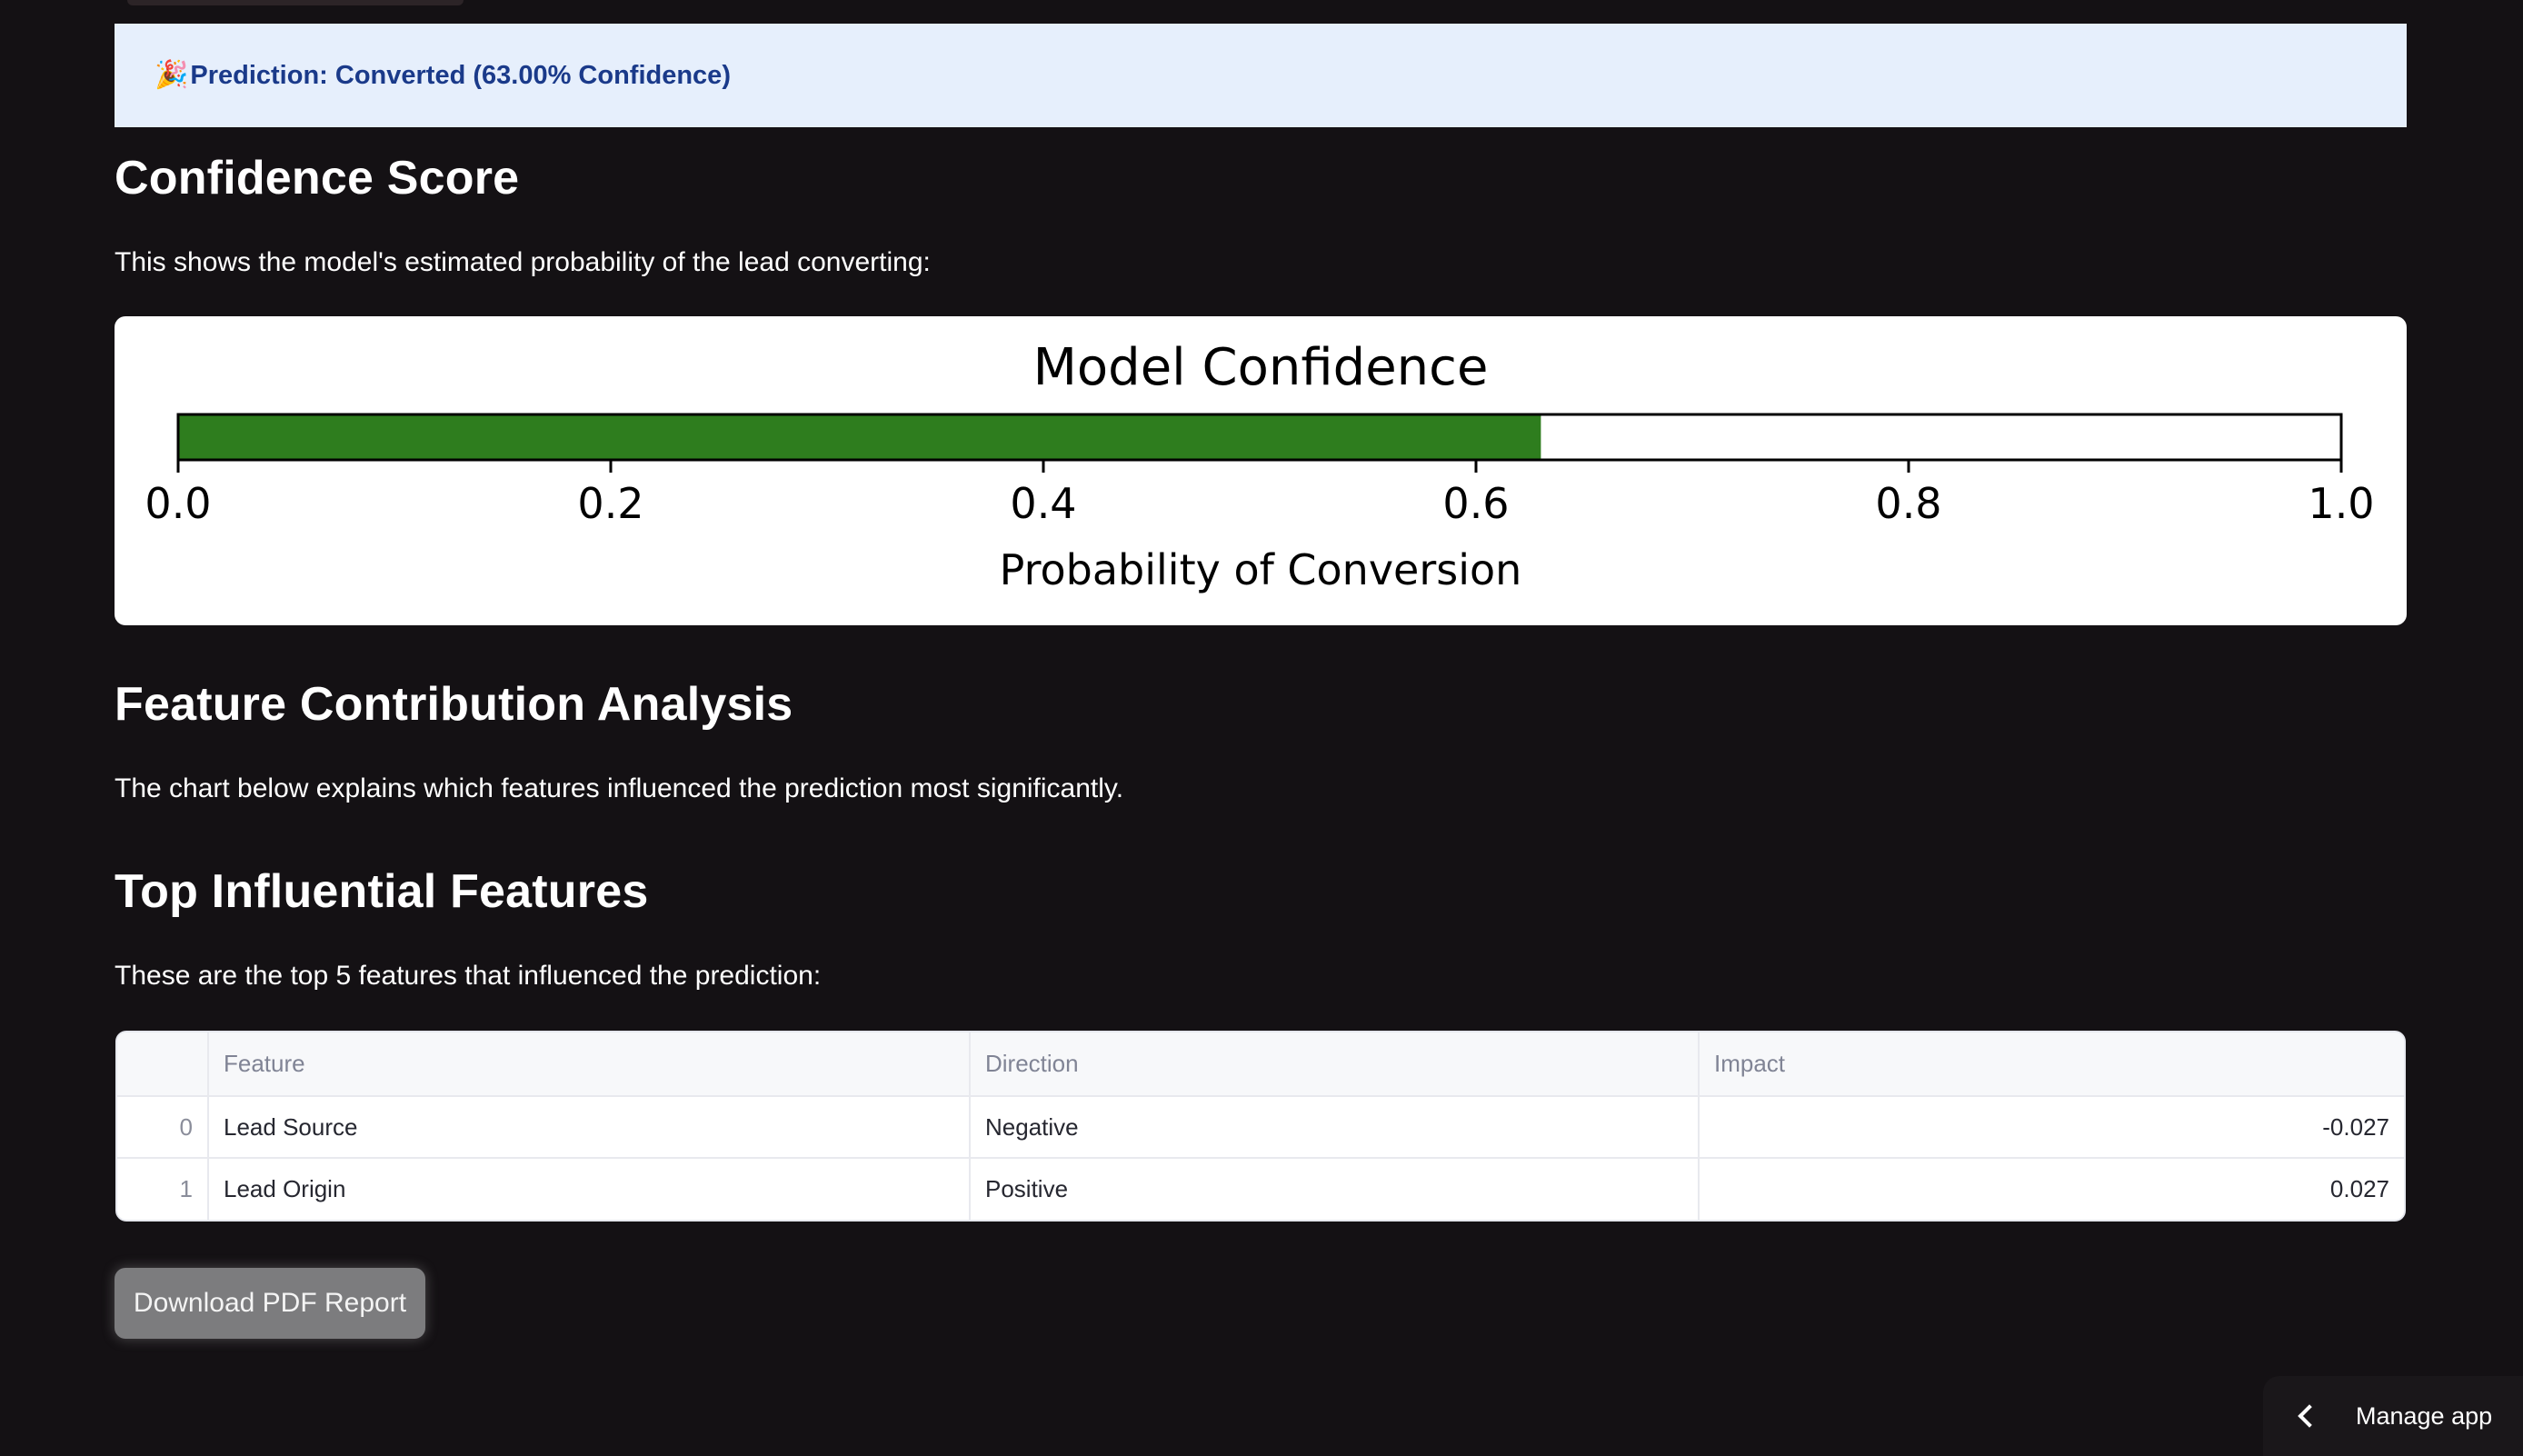 This screenshot has width=2523, height=1456. What do you see at coordinates (163, 1127) in the screenshot?
I see `row-index: 0` at bounding box center [163, 1127].